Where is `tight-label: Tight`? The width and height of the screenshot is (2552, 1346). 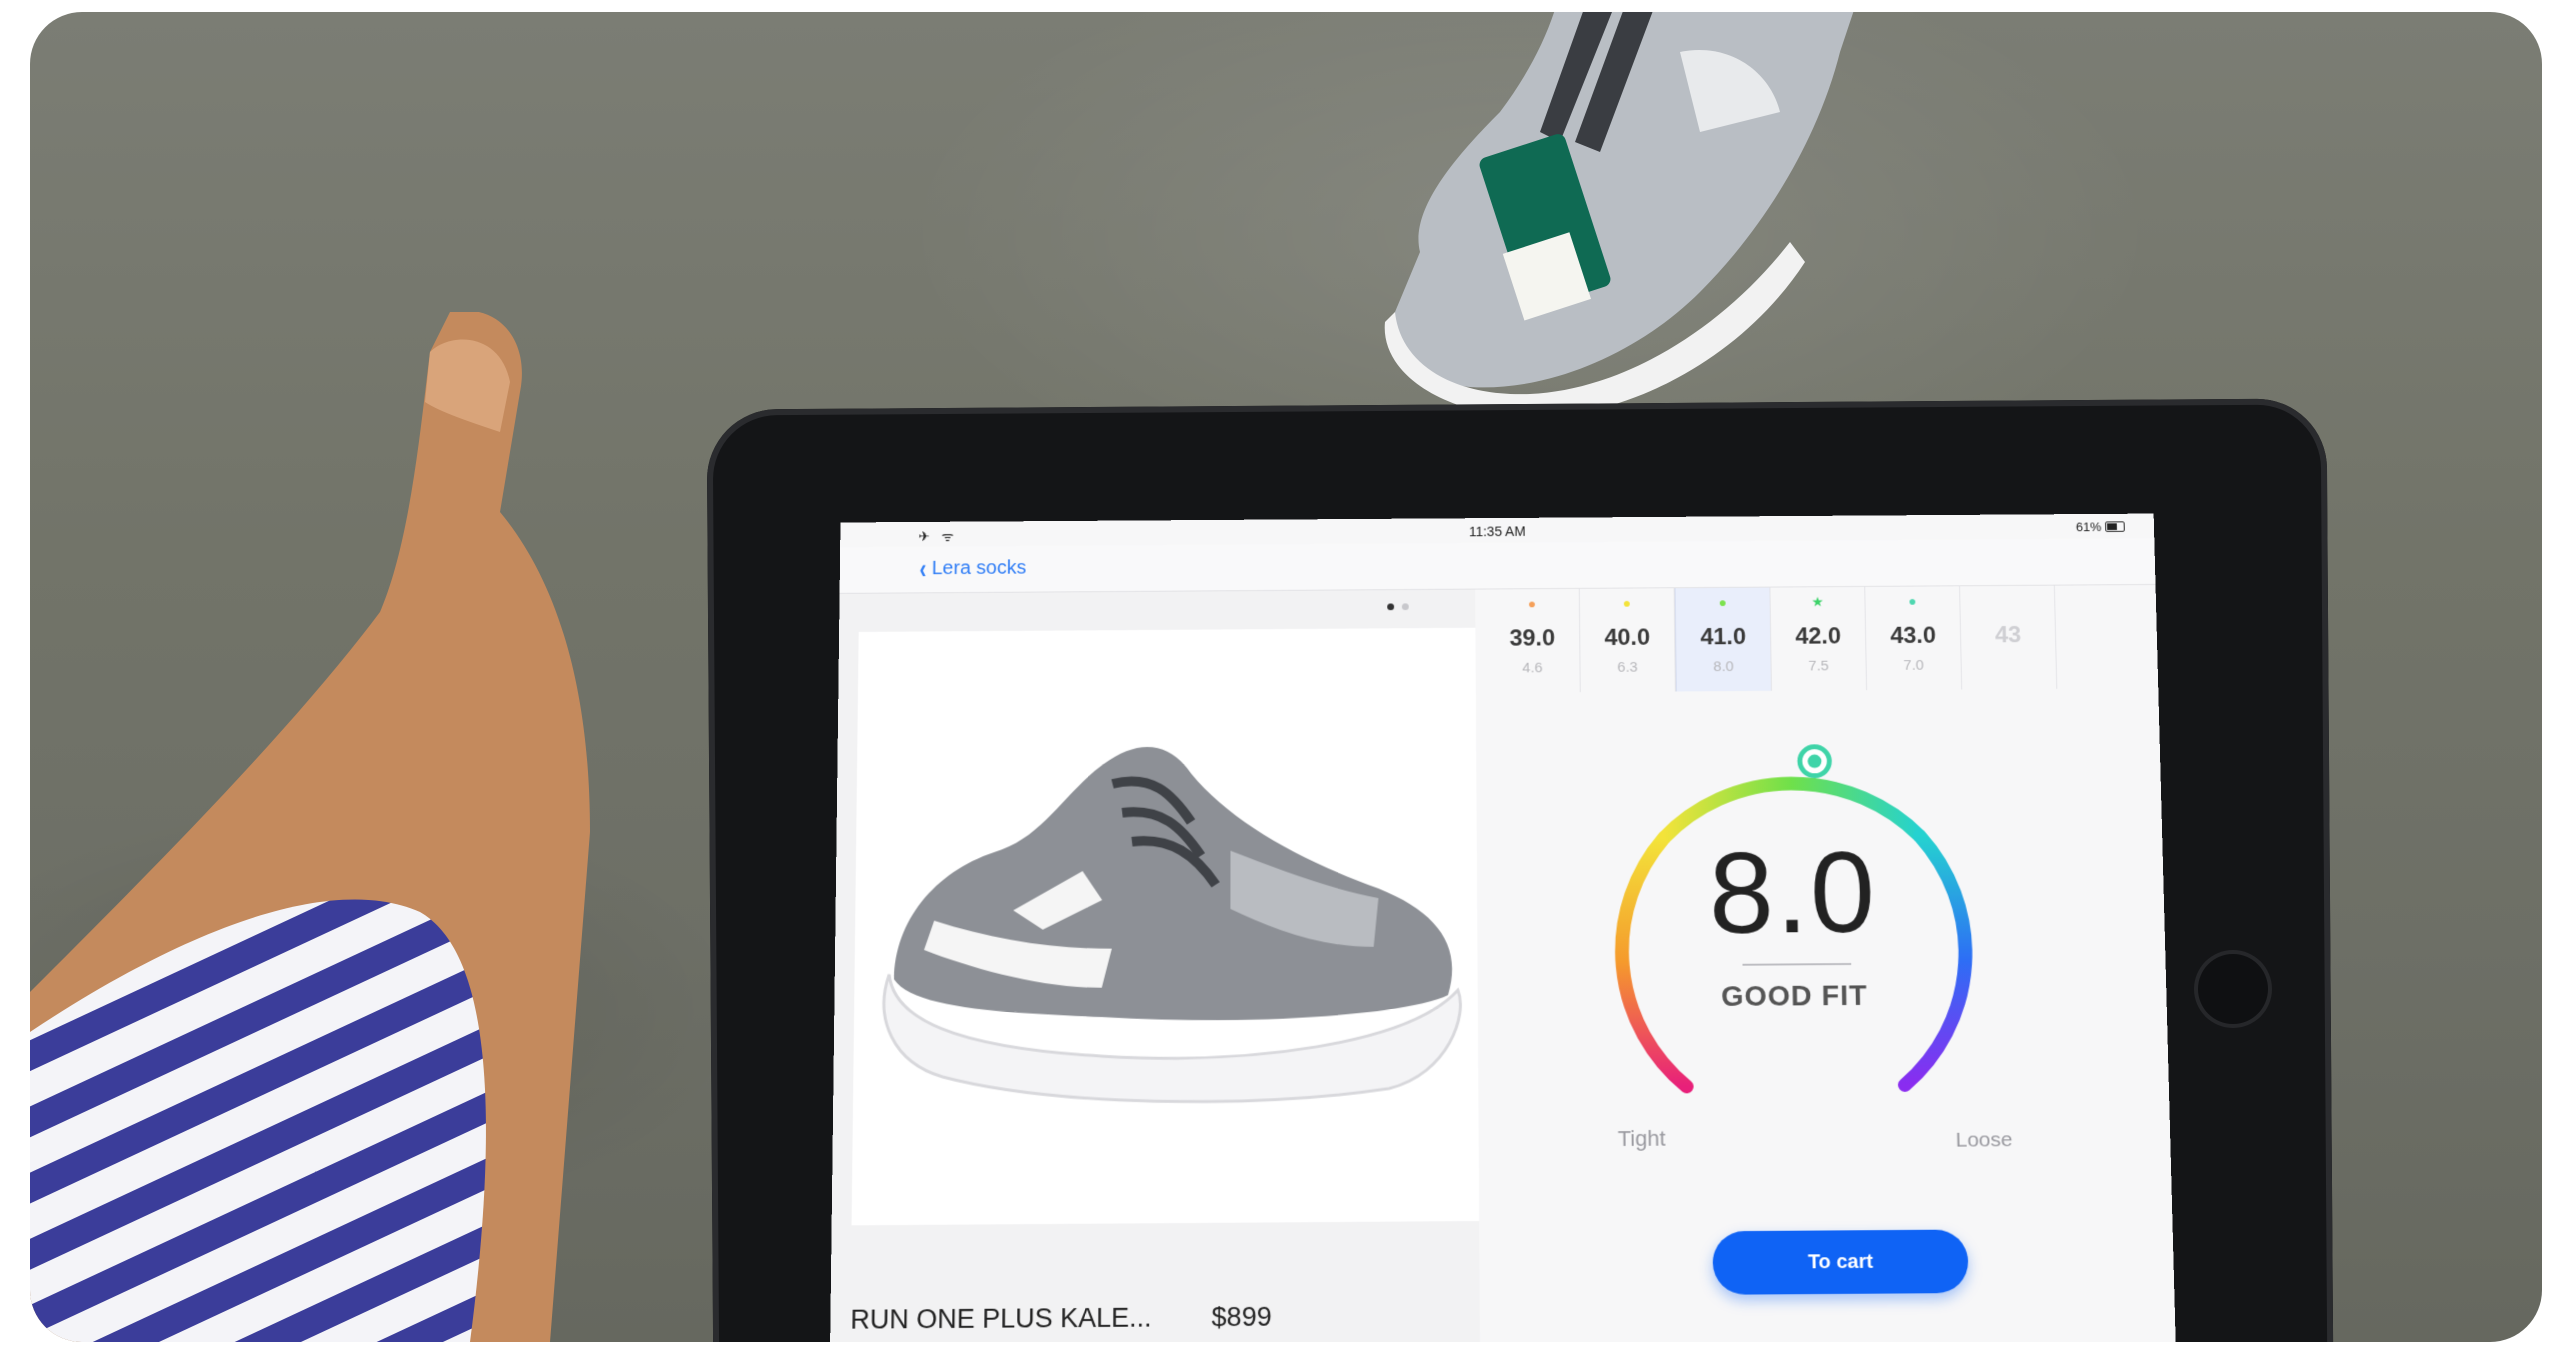
tight-label: Tight is located at coordinates (1641, 1138).